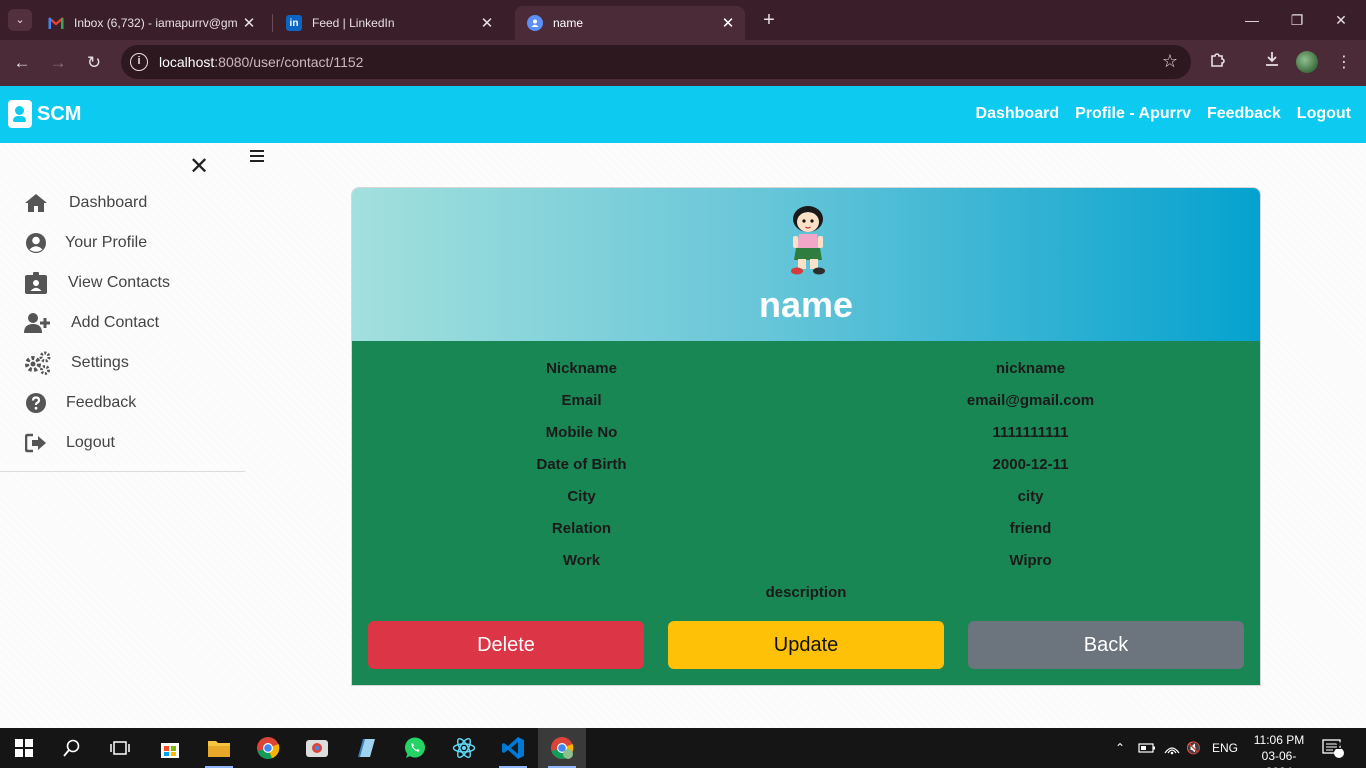 This screenshot has width=1366, height=768. Describe the element at coordinates (806, 497) in the screenshot. I see `detail-row-city: City city` at that location.